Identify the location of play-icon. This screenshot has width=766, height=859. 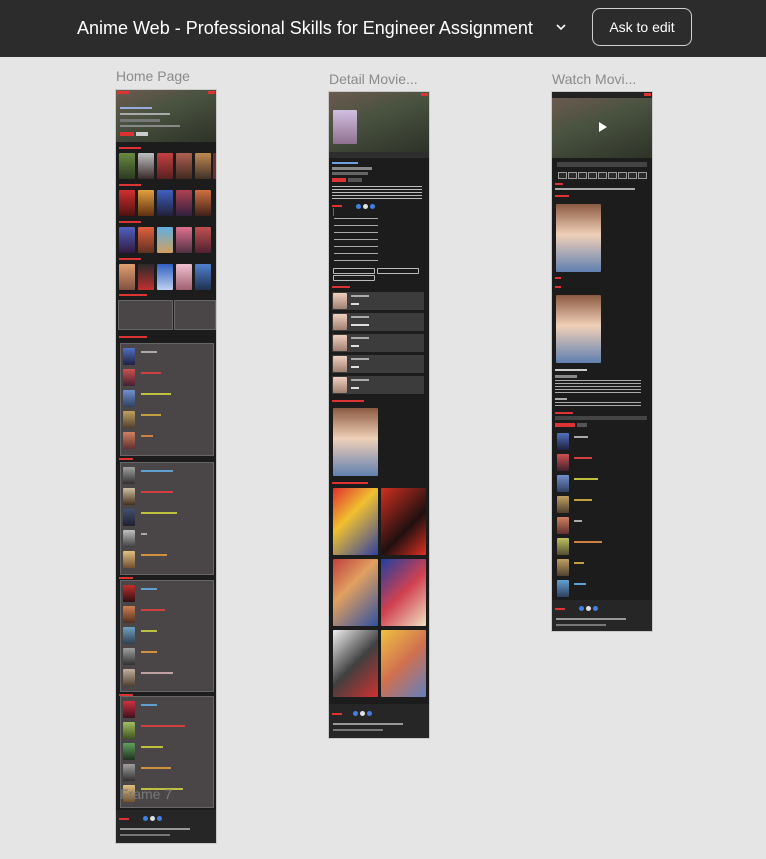
(602, 127).